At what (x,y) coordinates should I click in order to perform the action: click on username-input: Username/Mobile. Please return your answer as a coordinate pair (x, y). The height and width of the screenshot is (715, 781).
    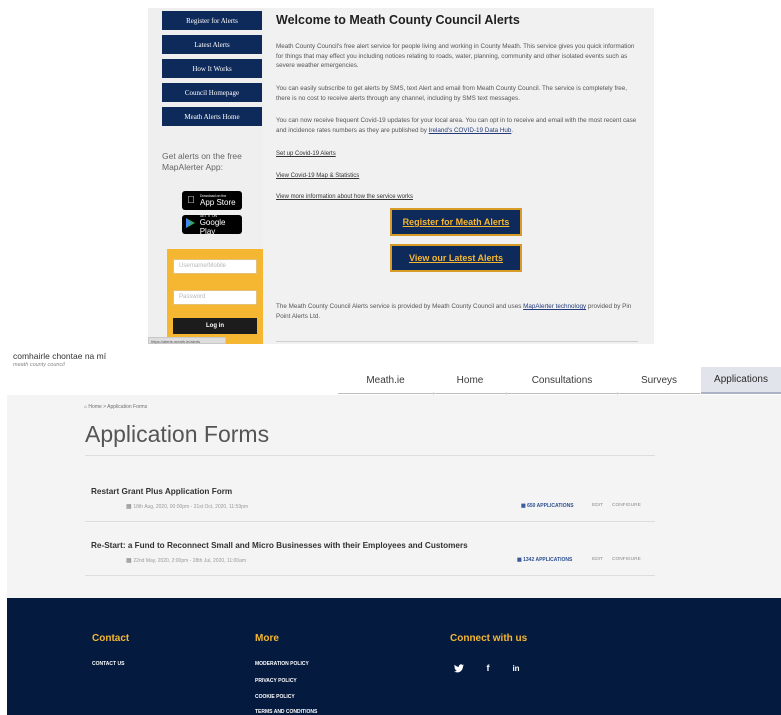
    Looking at the image, I should click on (215, 266).